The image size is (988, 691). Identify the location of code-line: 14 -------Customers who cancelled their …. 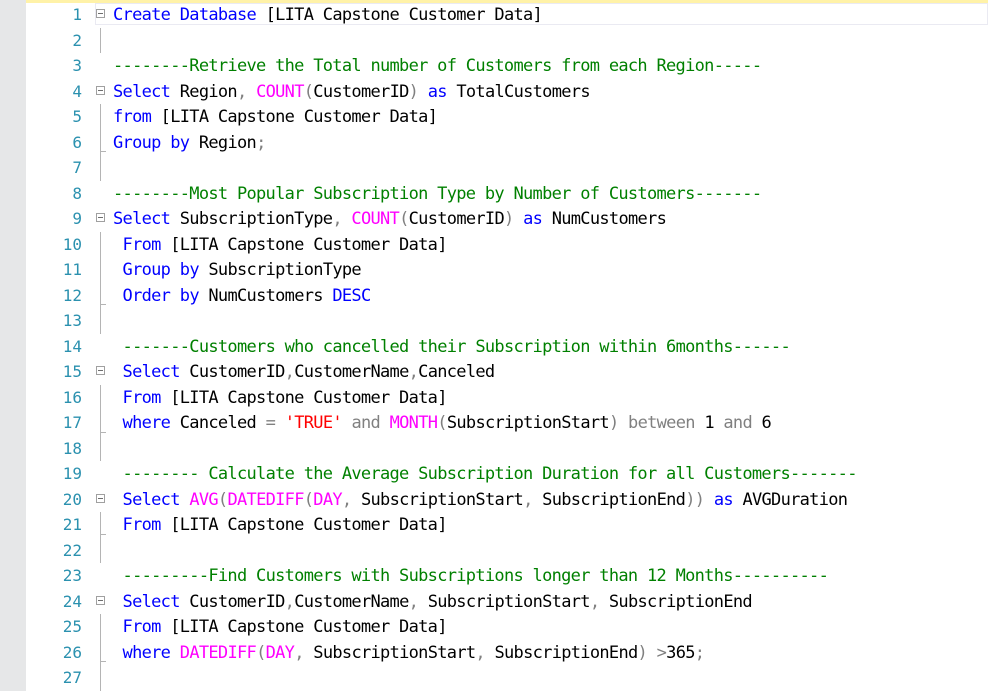
(494, 347).